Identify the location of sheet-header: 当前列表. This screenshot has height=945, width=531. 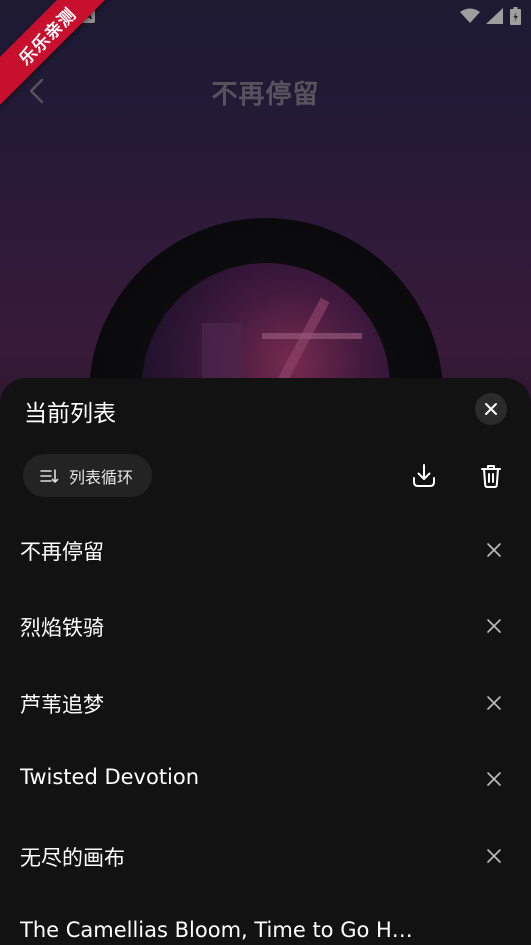
(265, 410).